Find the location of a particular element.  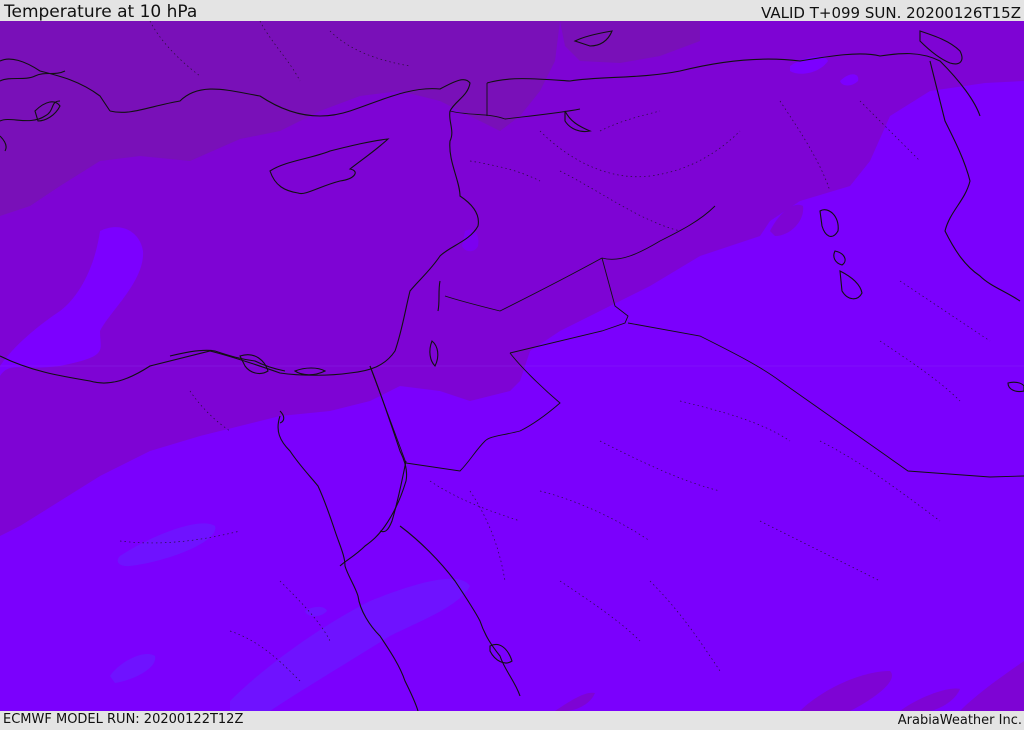

map-title: Temperature at 10 hPa is located at coordinates (101, 12).